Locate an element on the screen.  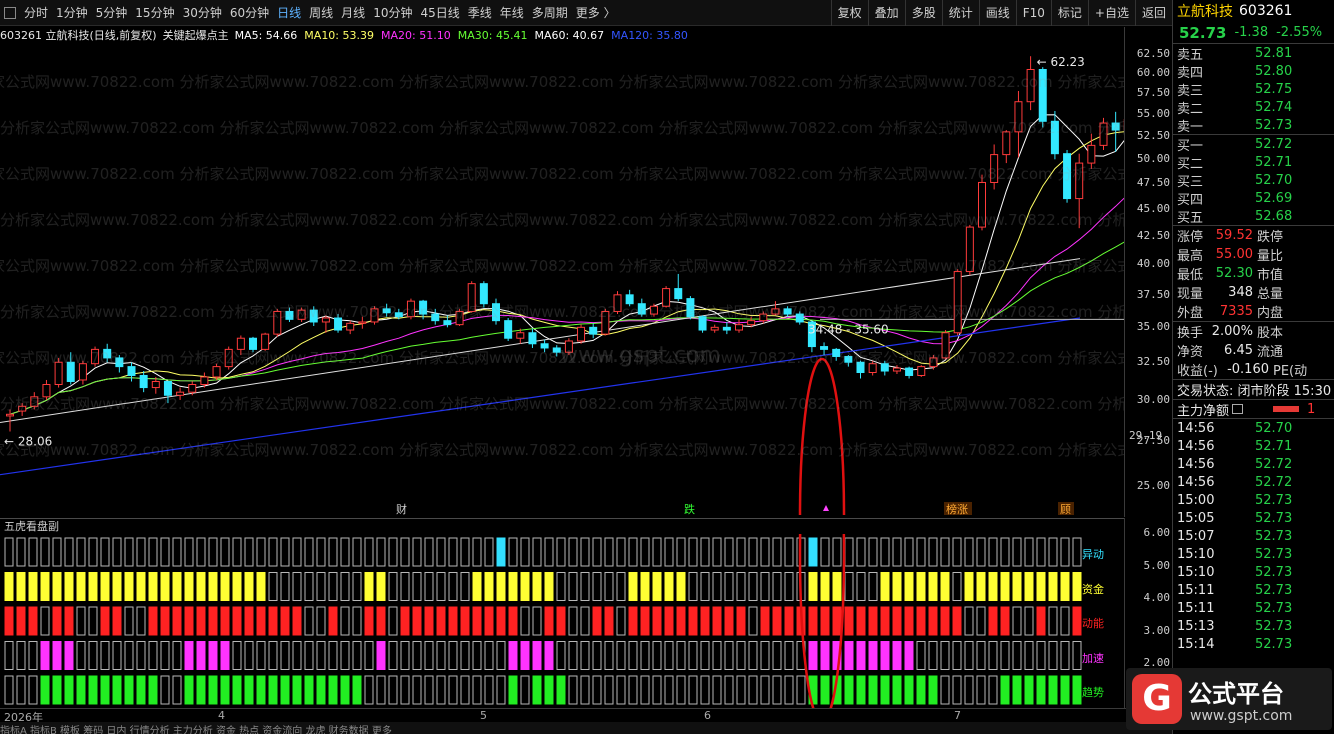
event-marker-3: 顾 is located at coordinates (1065, 509).